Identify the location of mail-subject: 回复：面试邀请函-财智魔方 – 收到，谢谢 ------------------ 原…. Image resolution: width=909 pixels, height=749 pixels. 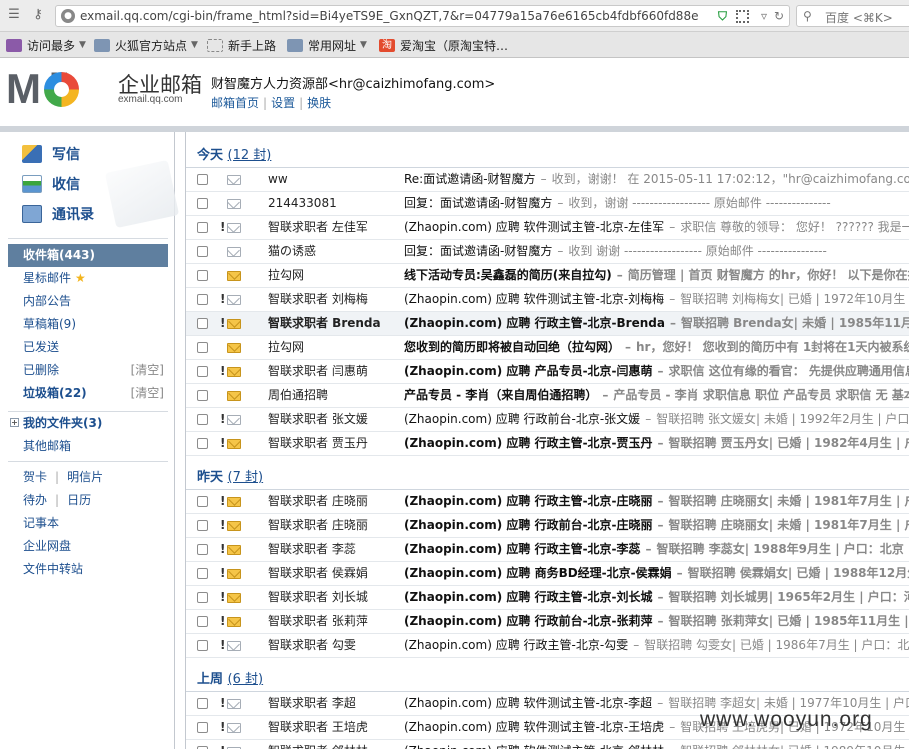
(617, 203).